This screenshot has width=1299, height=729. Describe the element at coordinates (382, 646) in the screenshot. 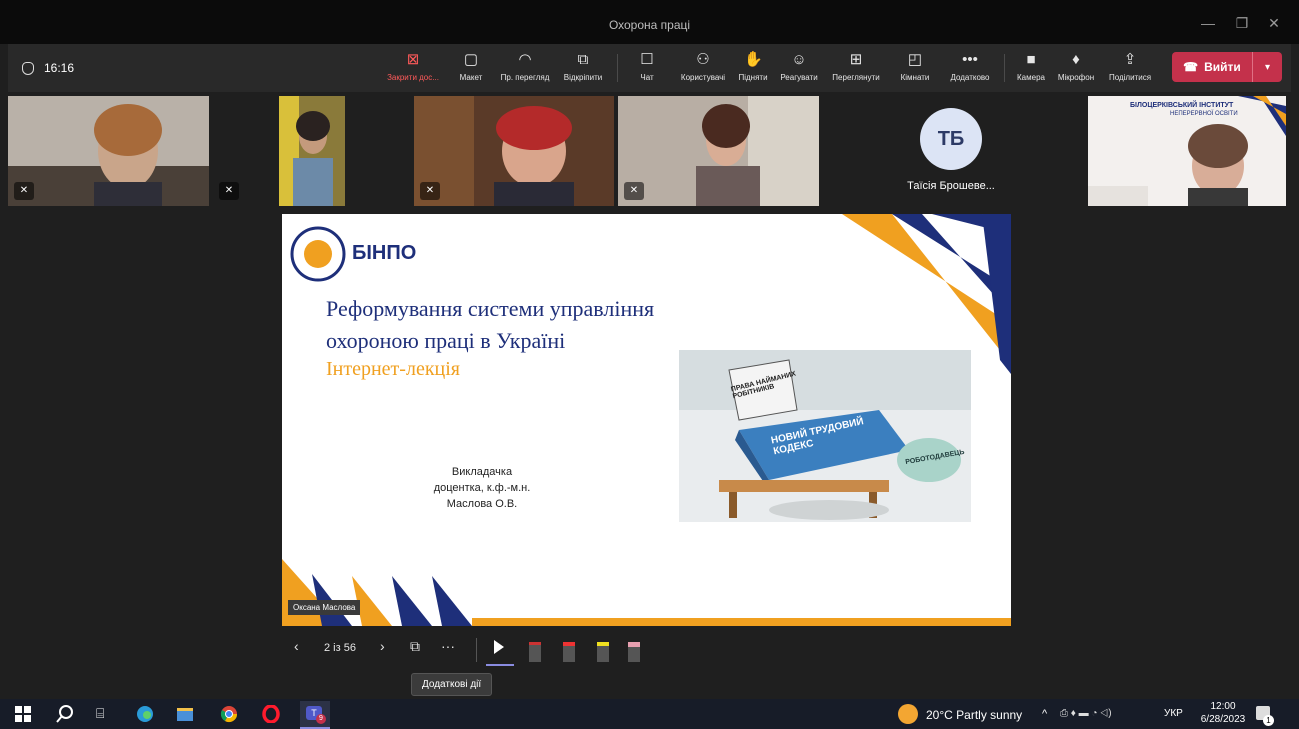

I see `next-slide-icon: ›` at that location.